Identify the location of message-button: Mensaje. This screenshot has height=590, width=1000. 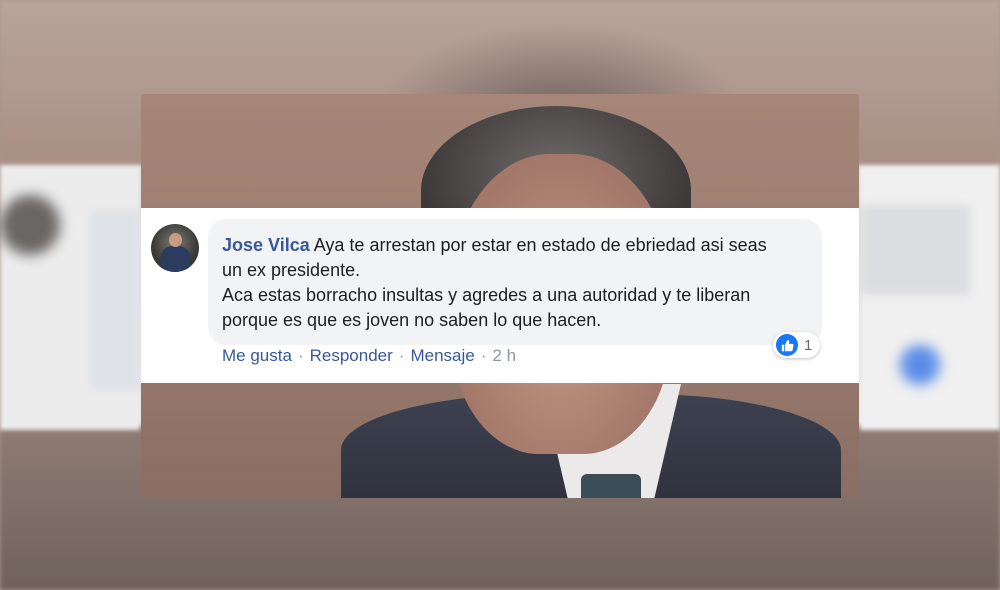
(442, 355).